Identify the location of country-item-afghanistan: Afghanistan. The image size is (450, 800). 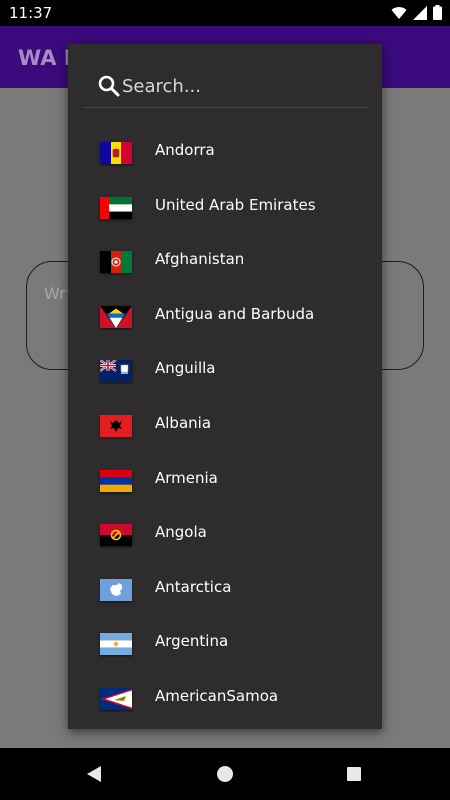
(225, 258).